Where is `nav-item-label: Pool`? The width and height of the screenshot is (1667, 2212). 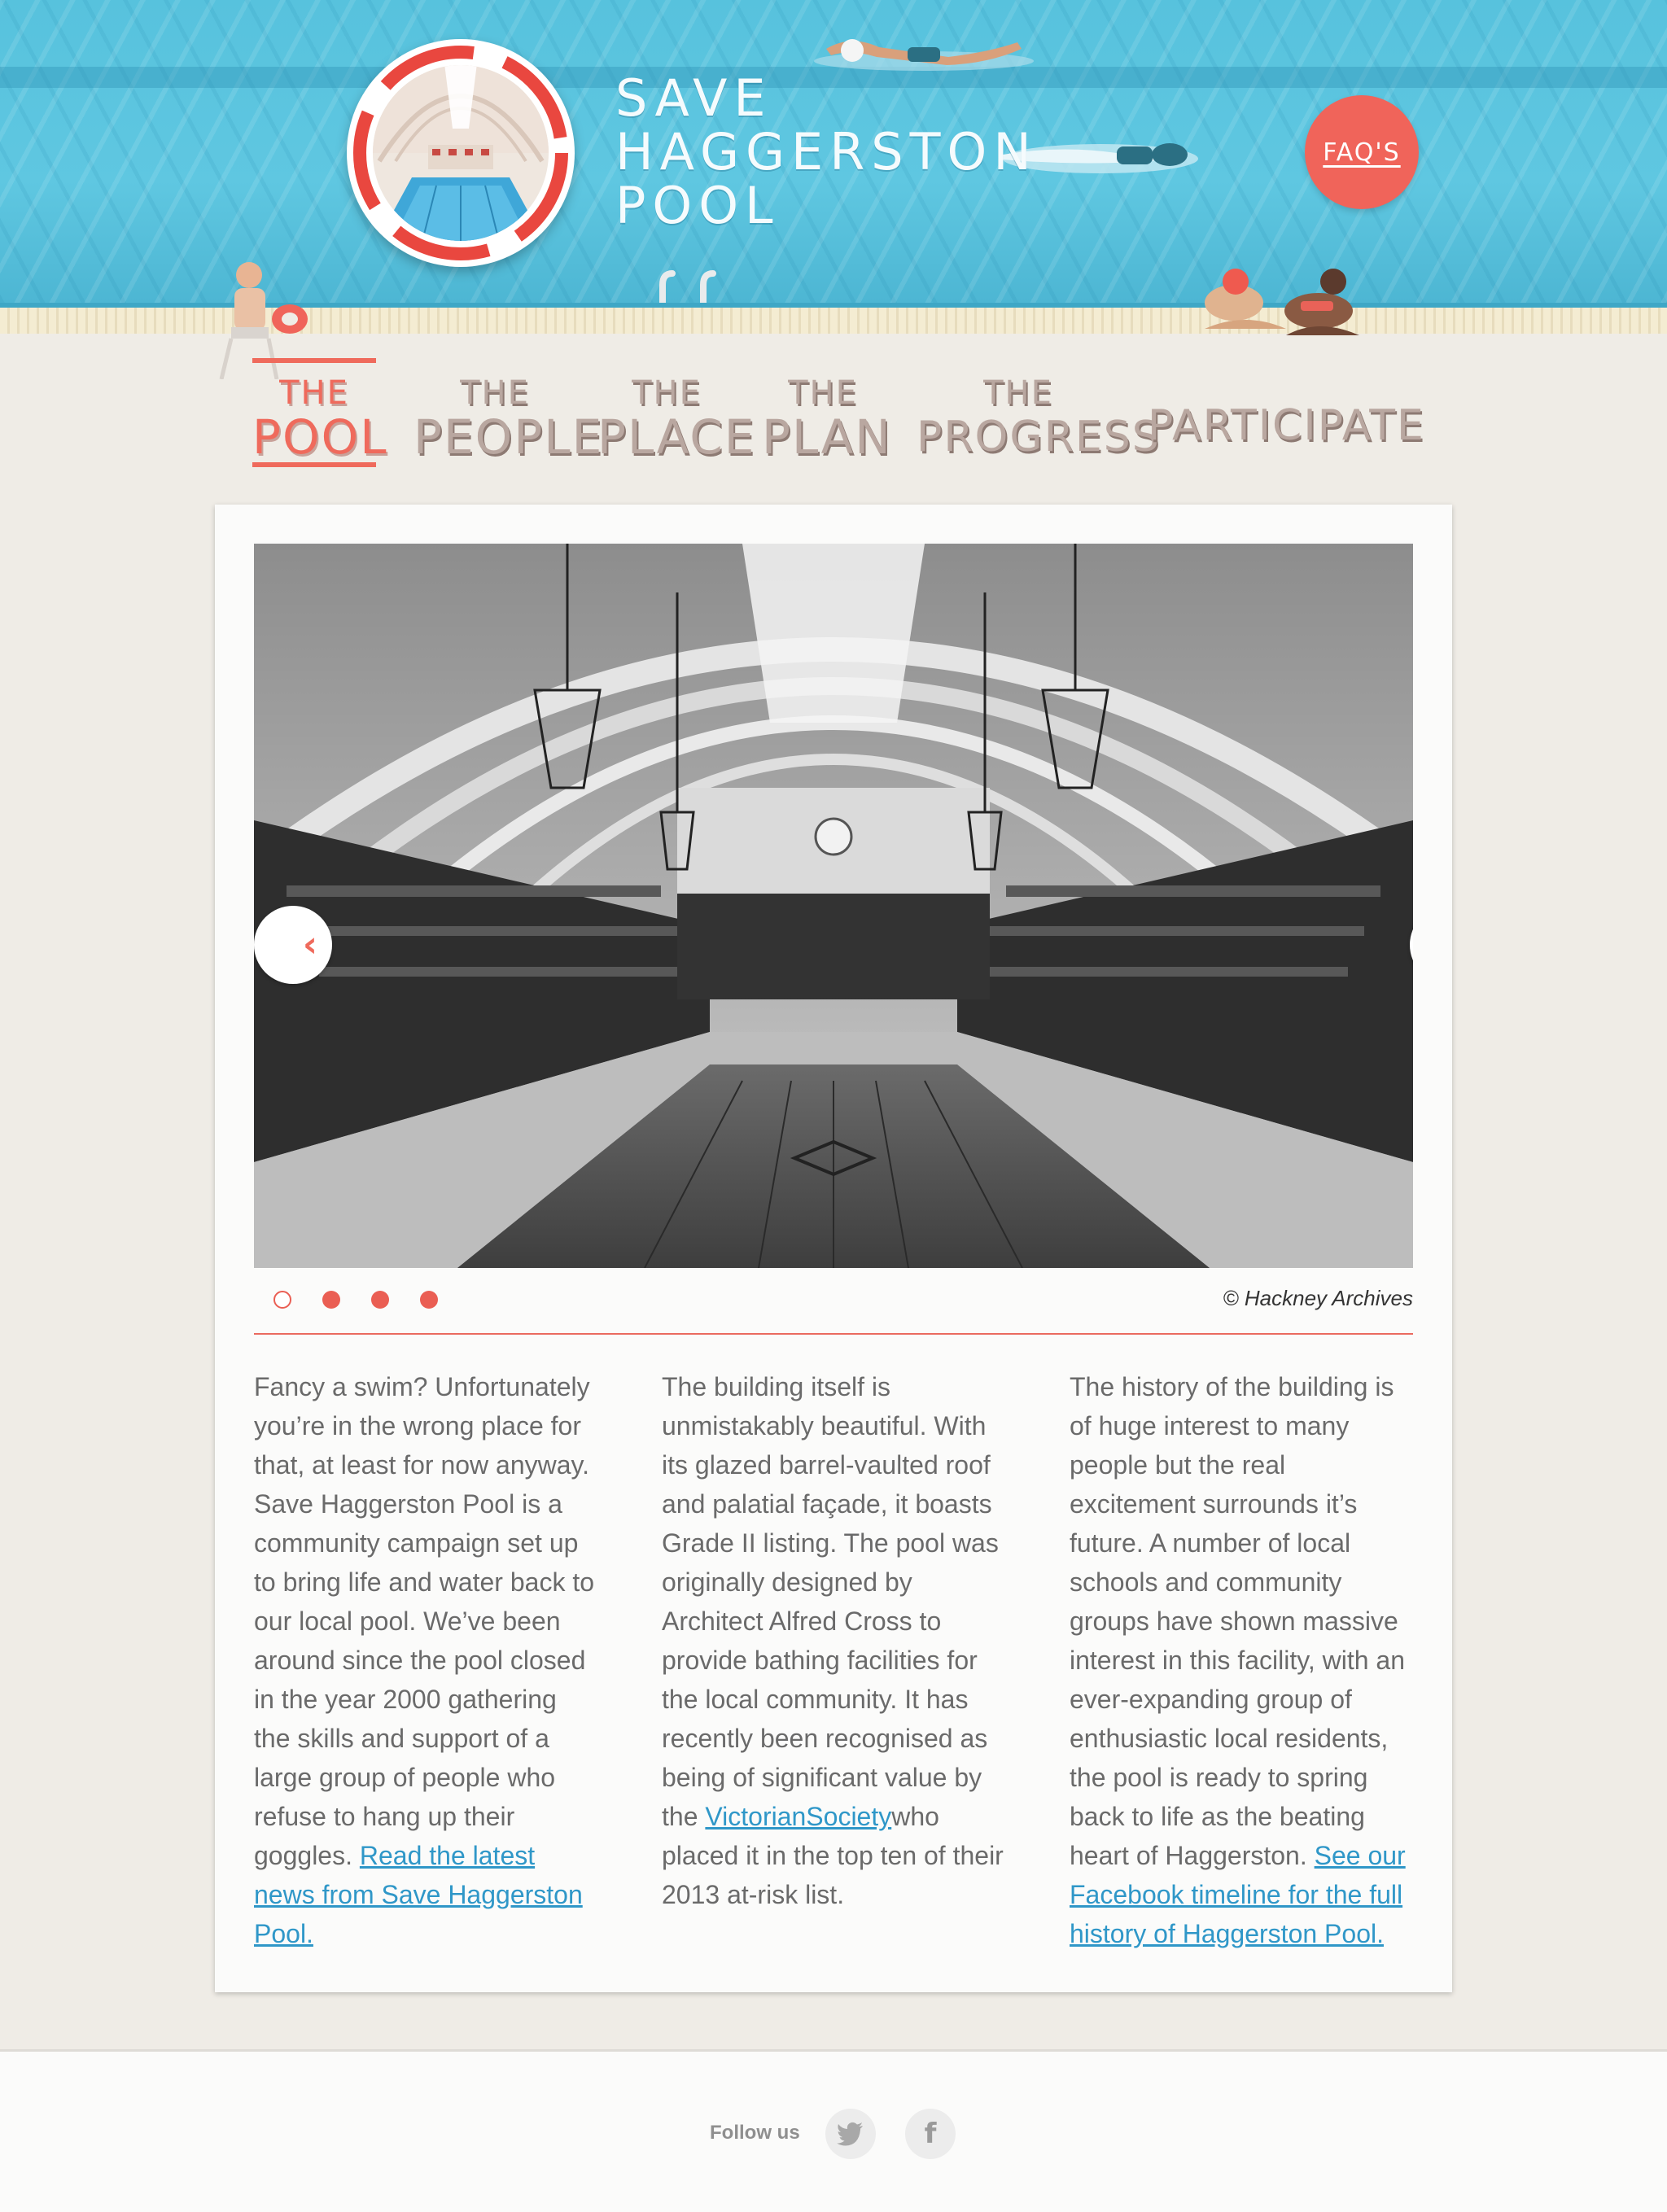
nav-item-label: Pool is located at coordinates (320, 437).